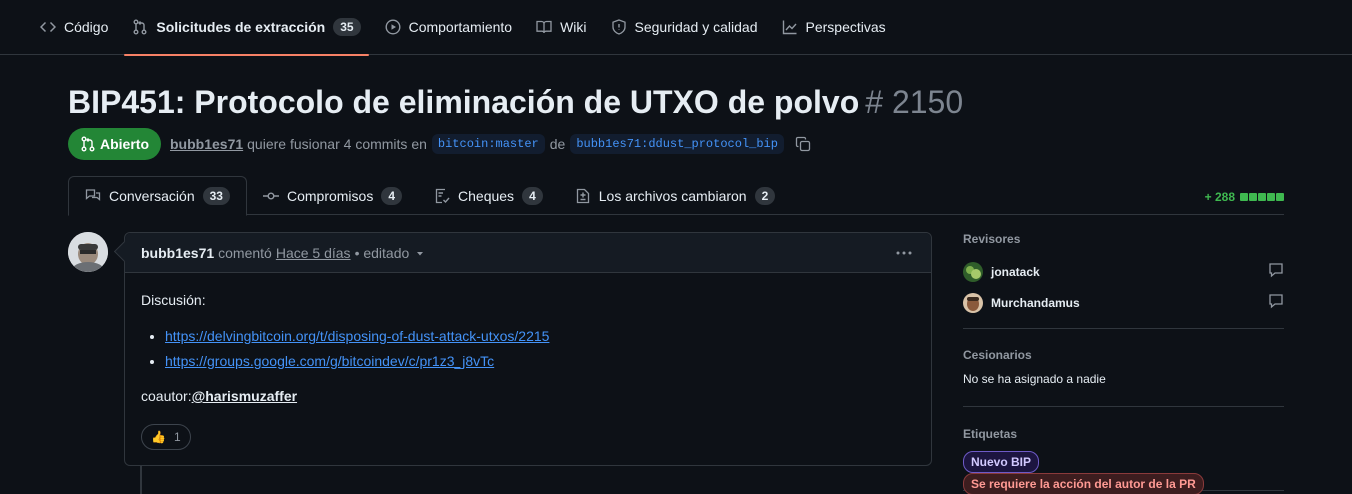  I want to click on tab-label: Compromisos, so click(330, 195).